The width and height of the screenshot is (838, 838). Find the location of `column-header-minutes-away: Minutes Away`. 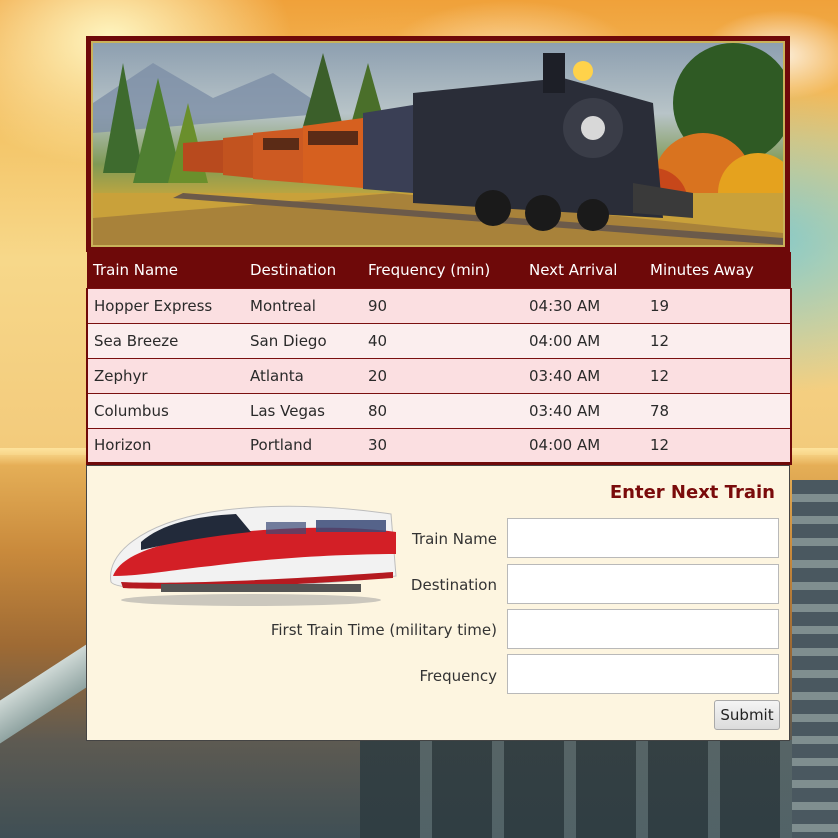

column-header-minutes-away: Minutes Away is located at coordinates (717, 270).